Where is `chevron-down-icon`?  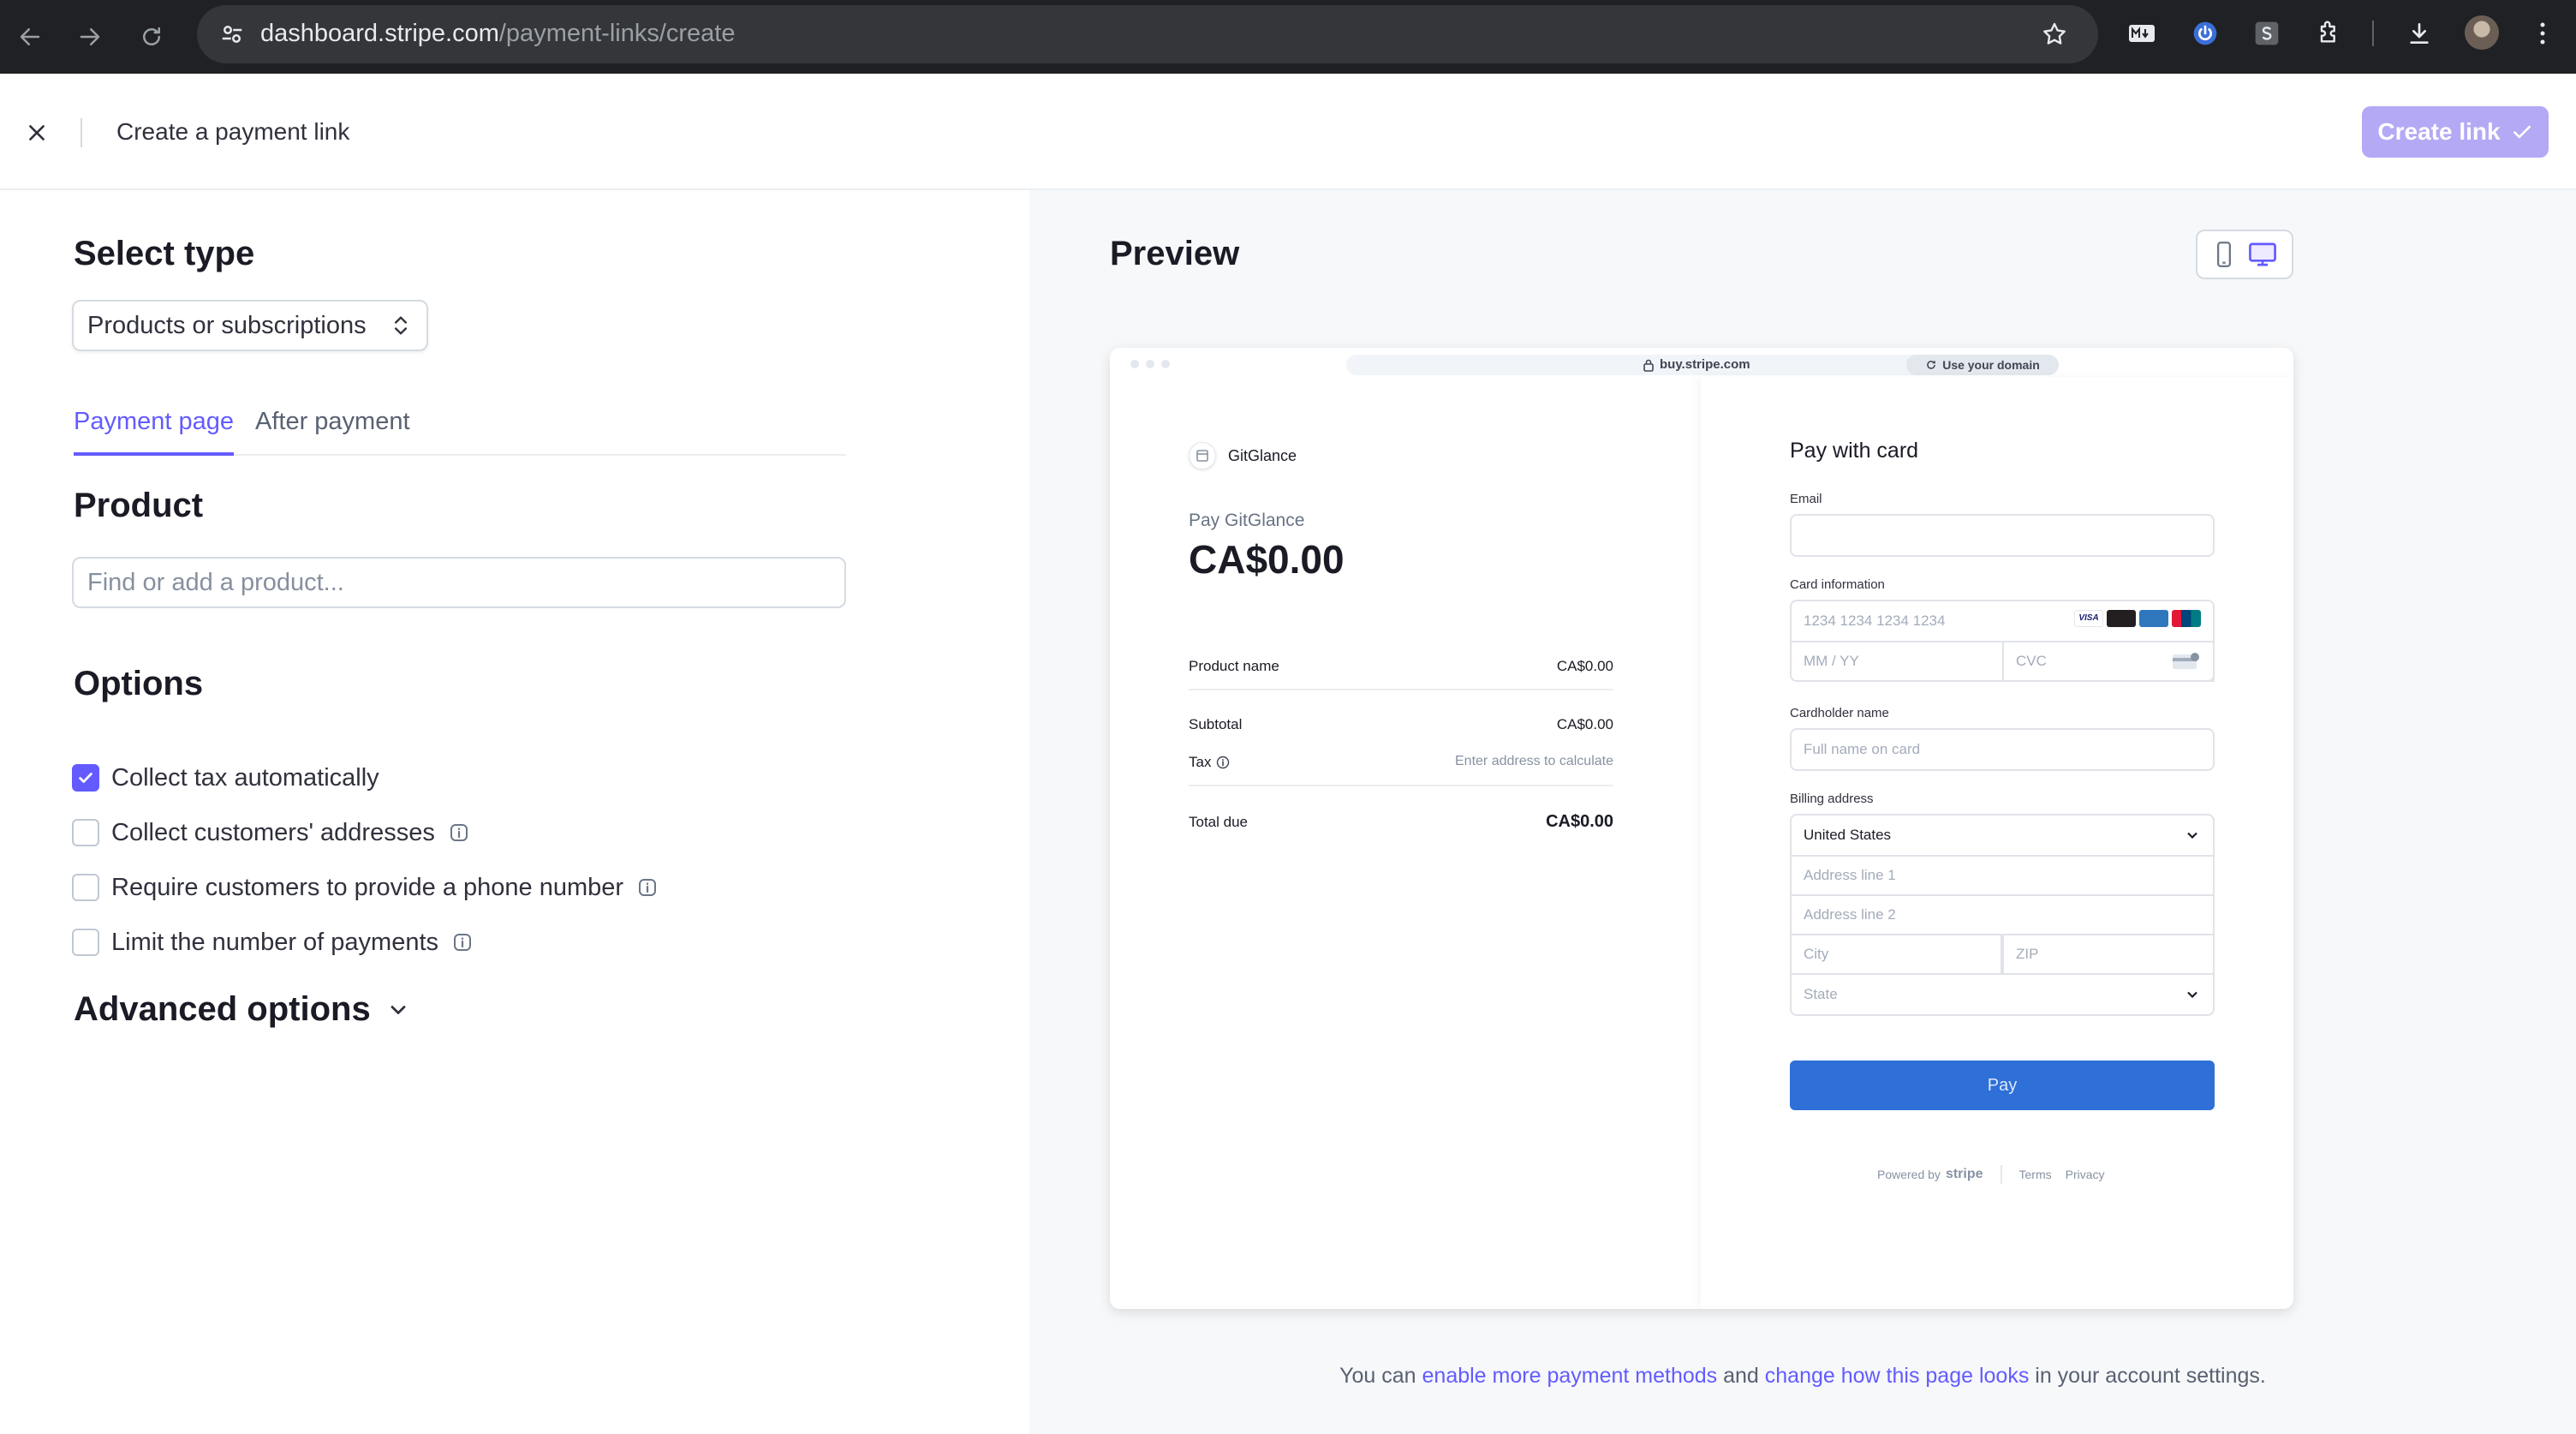 chevron-down-icon is located at coordinates (2192, 835).